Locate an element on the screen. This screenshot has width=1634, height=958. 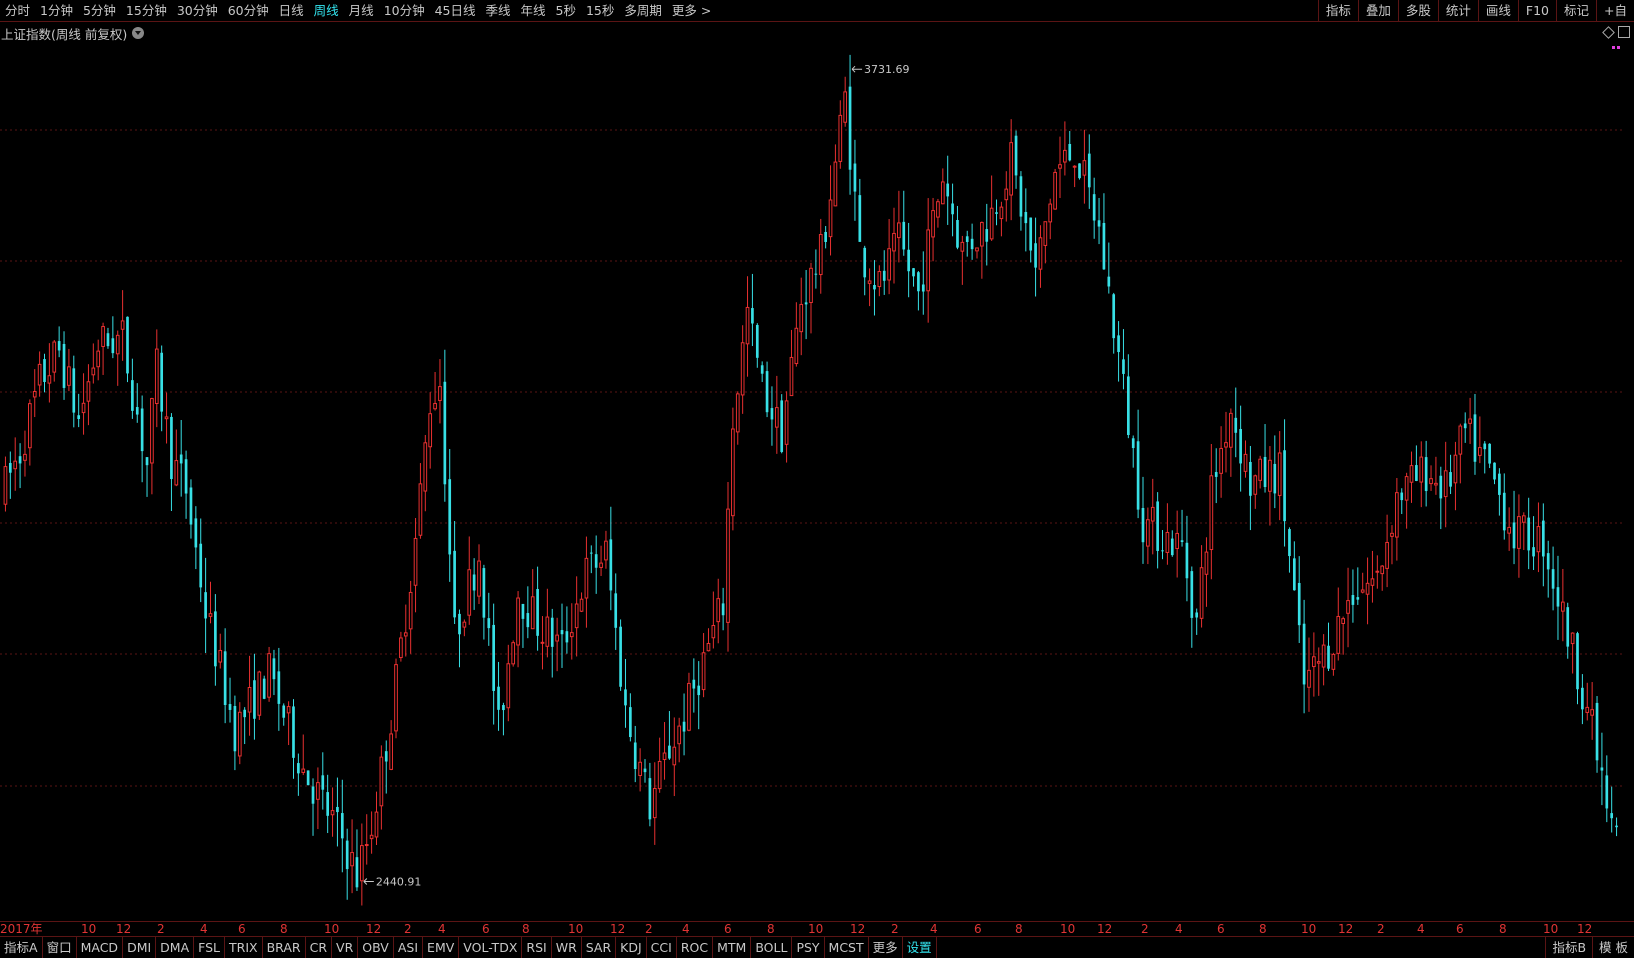
indicator-tab-0: 指标A is located at coordinates (21, 947).